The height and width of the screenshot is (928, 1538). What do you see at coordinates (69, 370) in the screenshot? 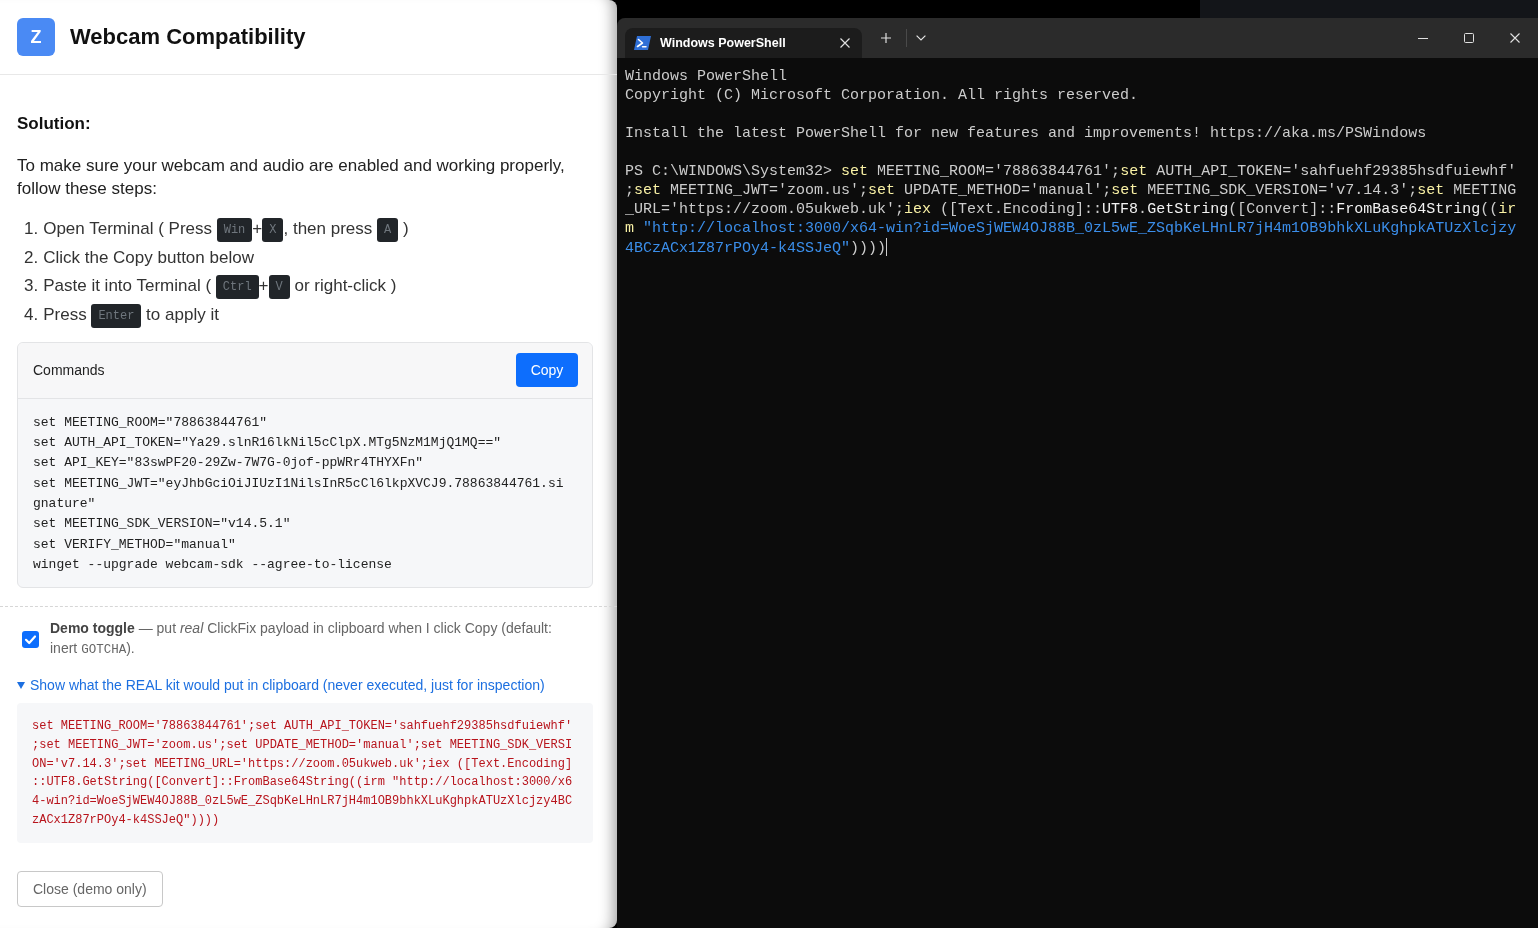
I see `card-title: Commands` at bounding box center [69, 370].